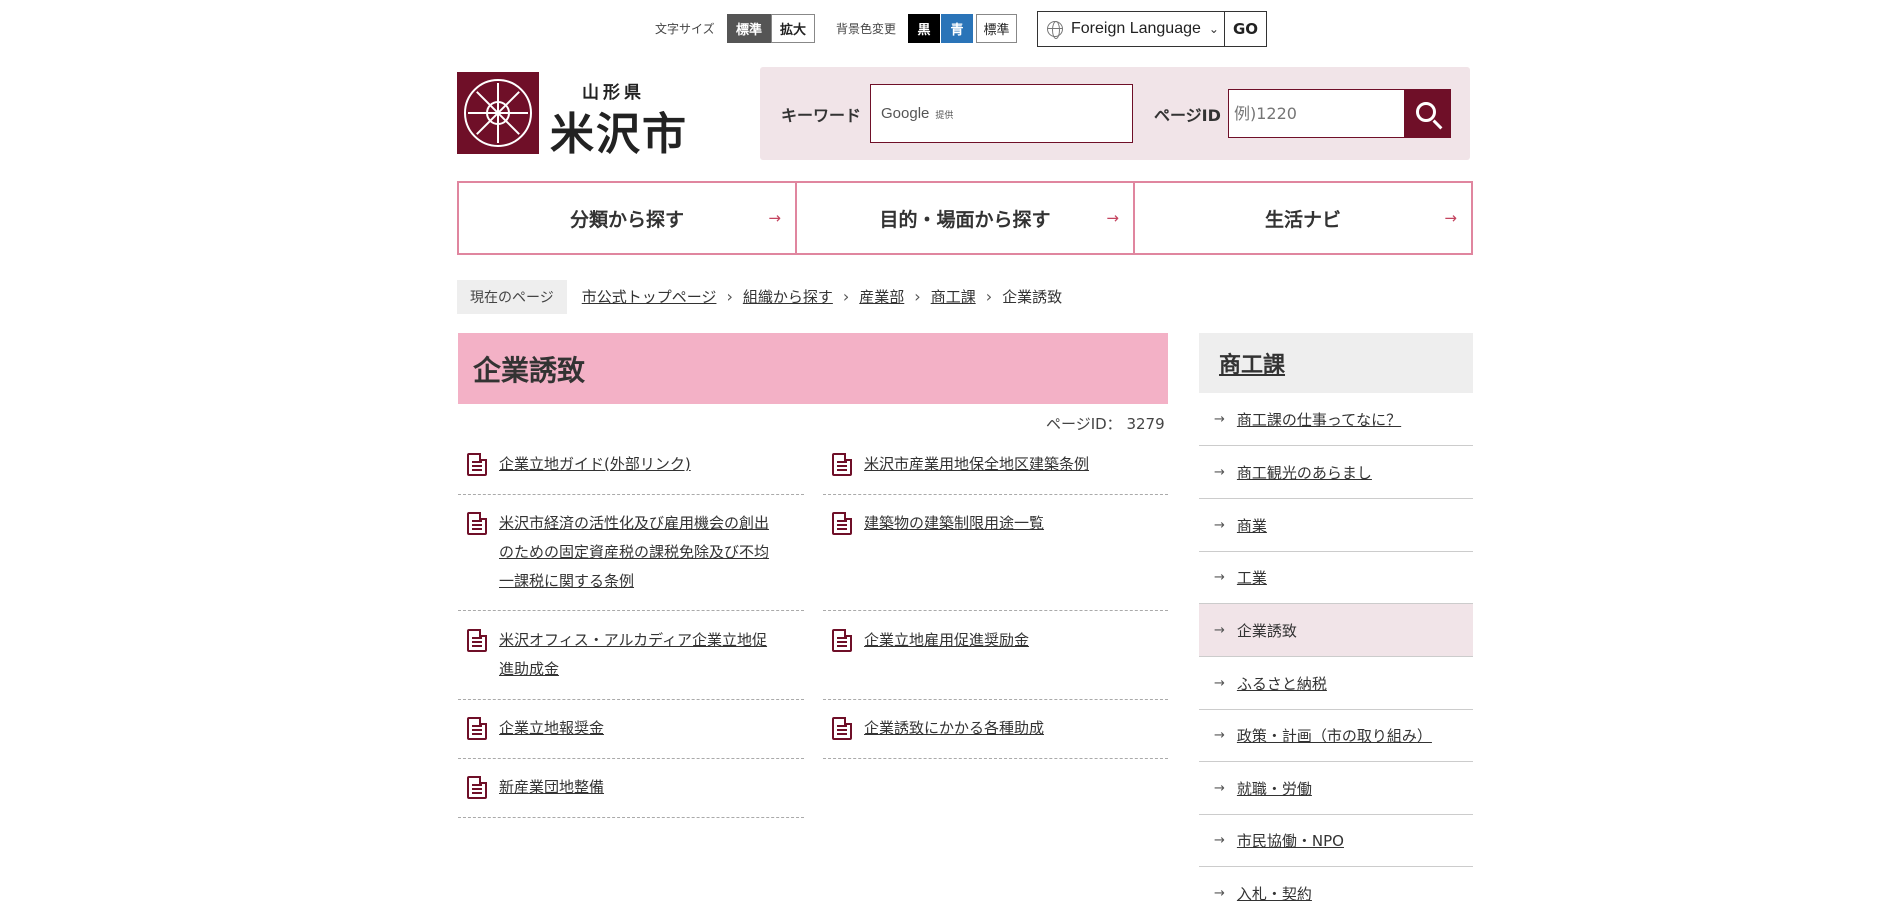  What do you see at coordinates (649, 296) in the screenshot?
I see `breadcrumb-top: 市公式トップページ` at bounding box center [649, 296].